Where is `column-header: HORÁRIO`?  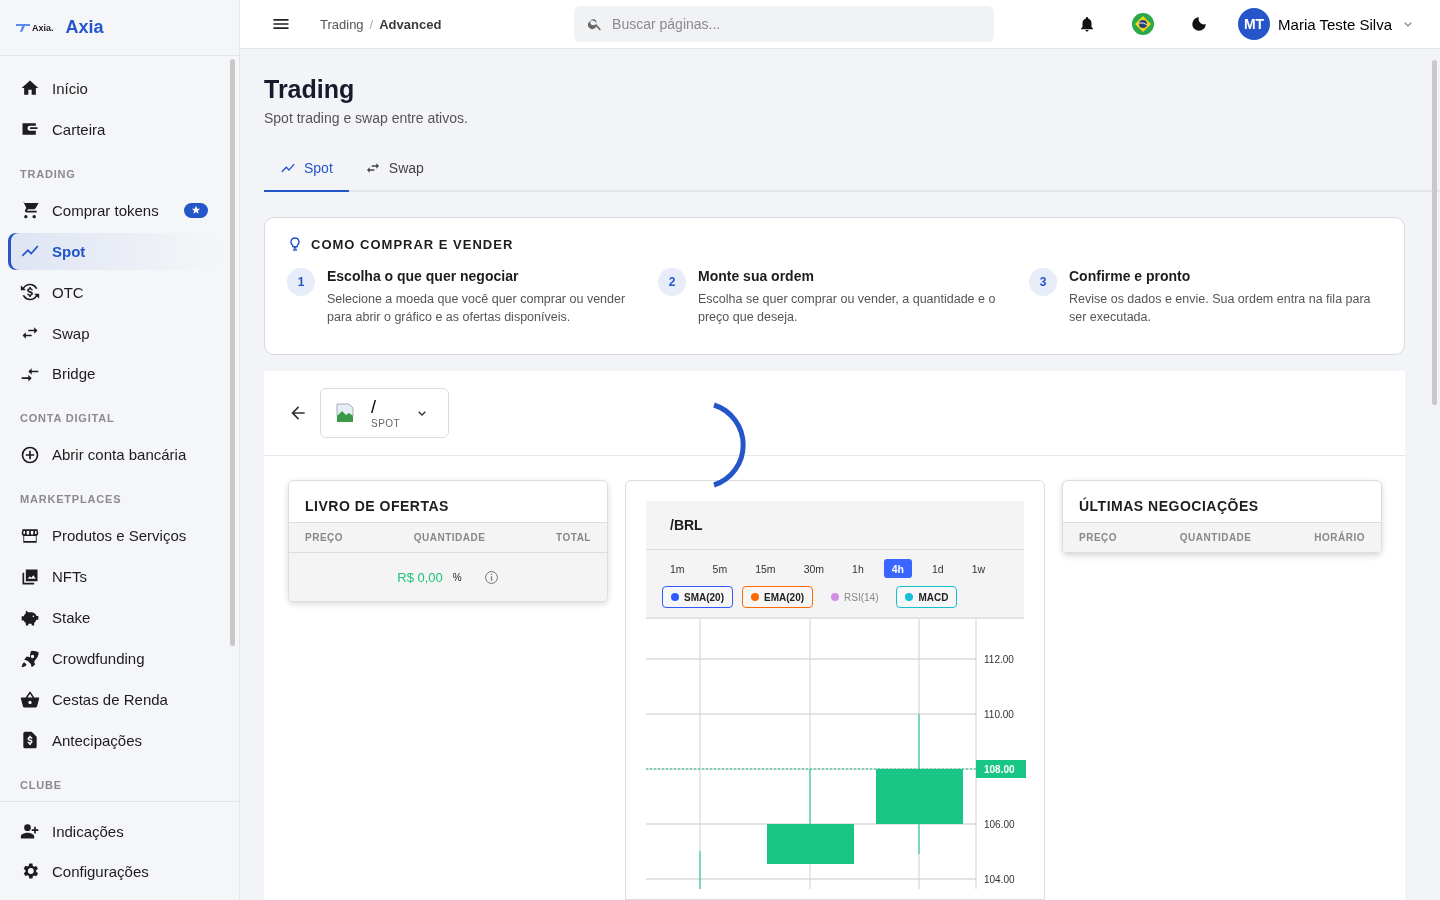 column-header: HORÁRIO is located at coordinates (1339, 537).